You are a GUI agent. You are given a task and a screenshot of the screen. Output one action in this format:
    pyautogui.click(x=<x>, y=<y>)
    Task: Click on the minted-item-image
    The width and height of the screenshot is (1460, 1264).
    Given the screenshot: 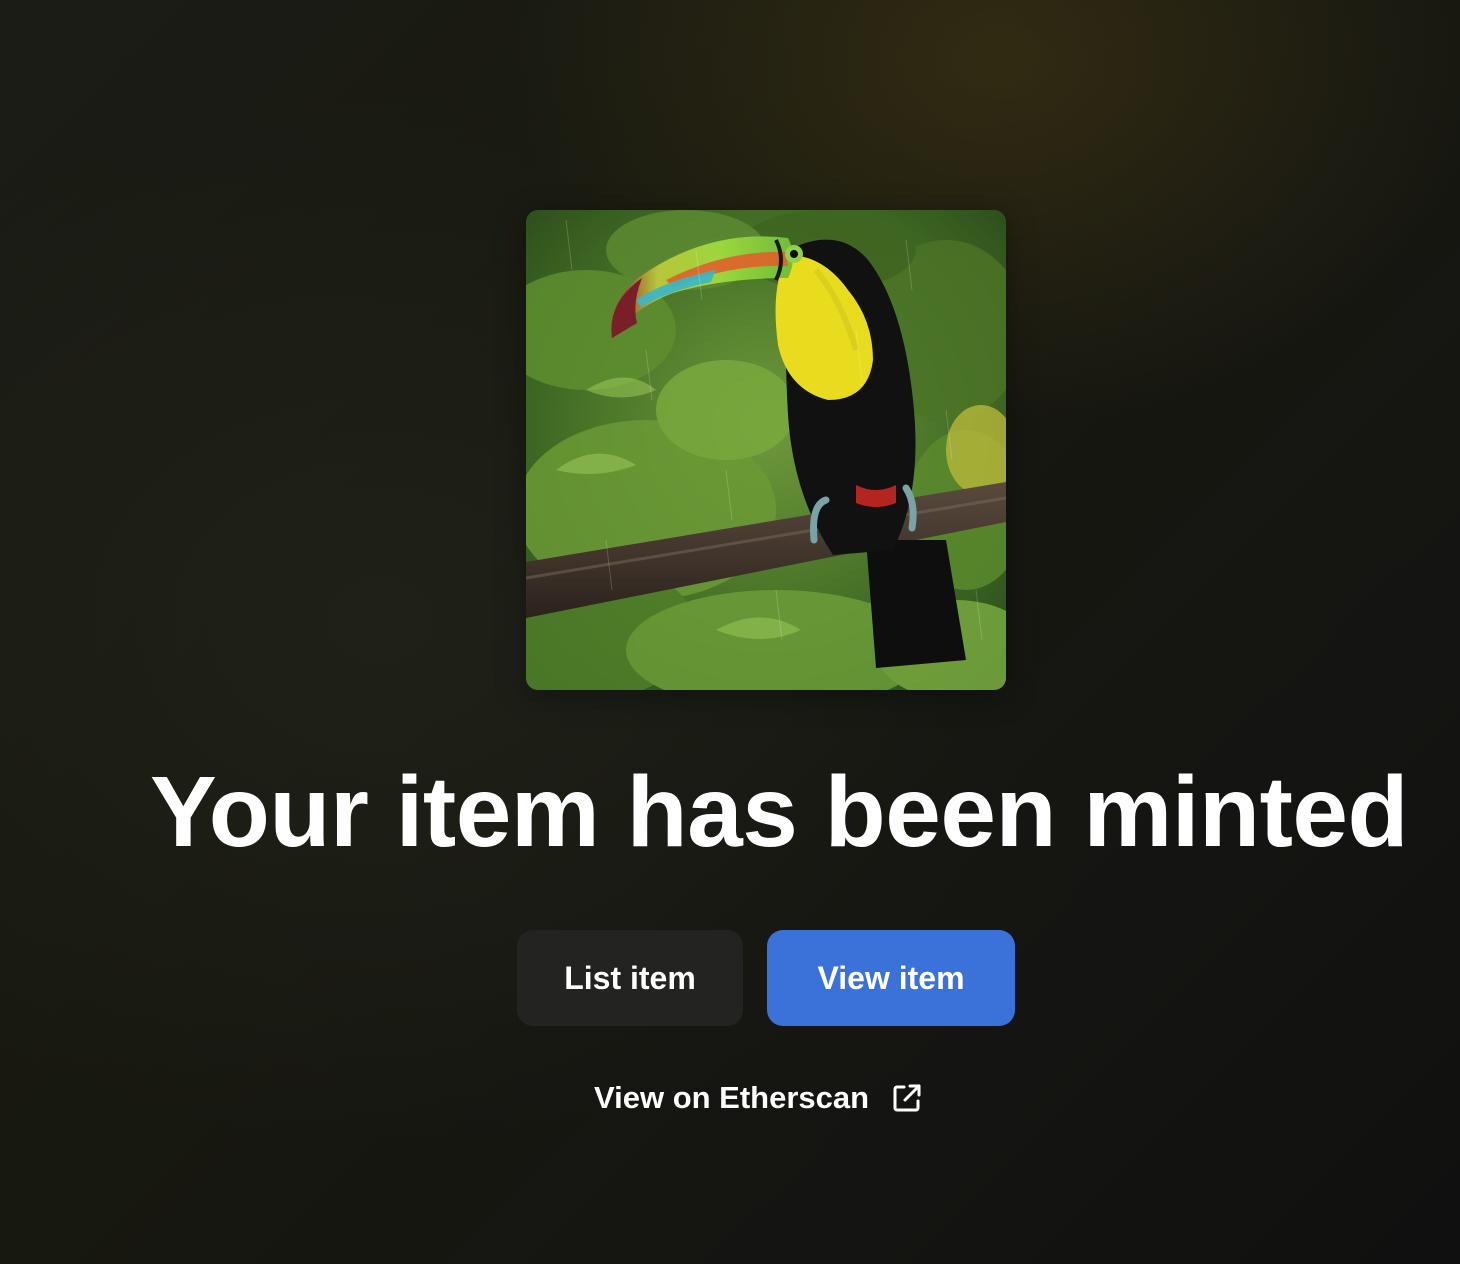 What is the action you would take?
    pyautogui.click(x=766, y=450)
    